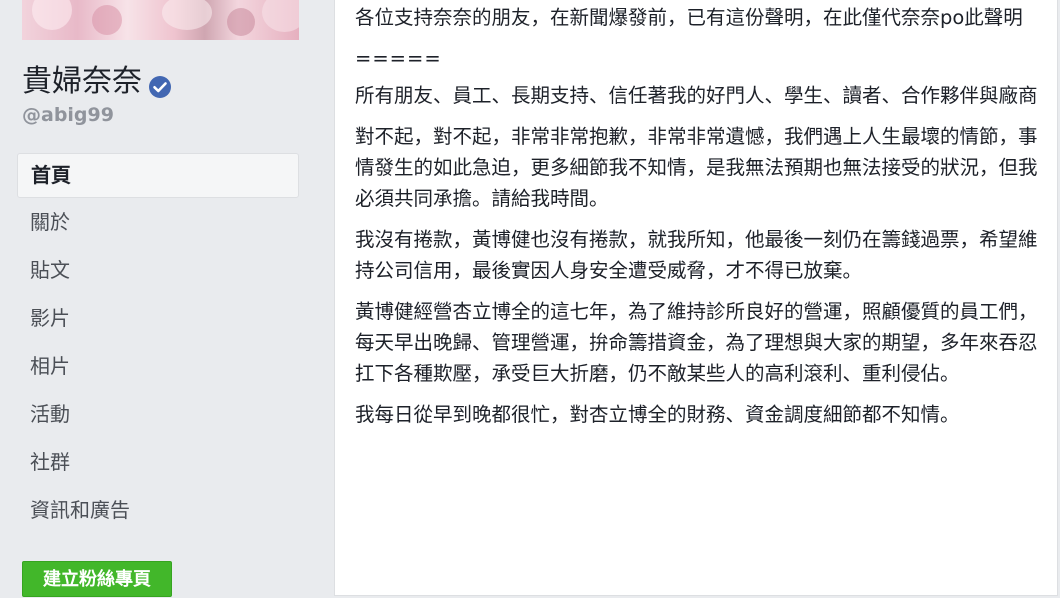 Image resolution: width=1060 pixels, height=598 pixels. Describe the element at coordinates (657, 414) in the screenshot. I see `post-paragraph: 我每日從早到晚都很忙，對杏立博全的財務、資金調度細節都不知情。` at that location.